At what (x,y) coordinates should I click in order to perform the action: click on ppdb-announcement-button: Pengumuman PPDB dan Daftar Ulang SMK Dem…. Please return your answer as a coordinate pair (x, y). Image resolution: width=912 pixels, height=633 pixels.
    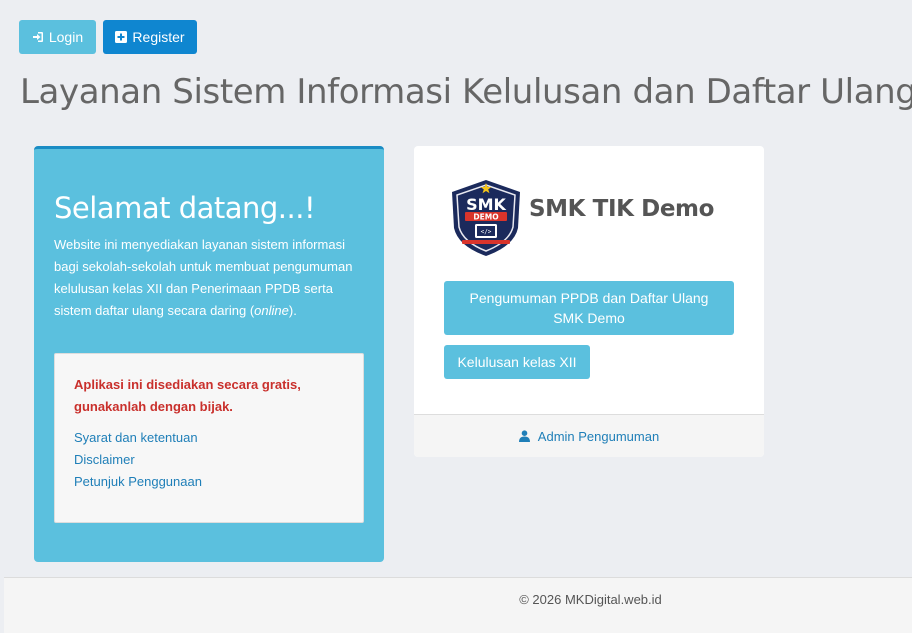
    Looking at the image, I should click on (589, 308).